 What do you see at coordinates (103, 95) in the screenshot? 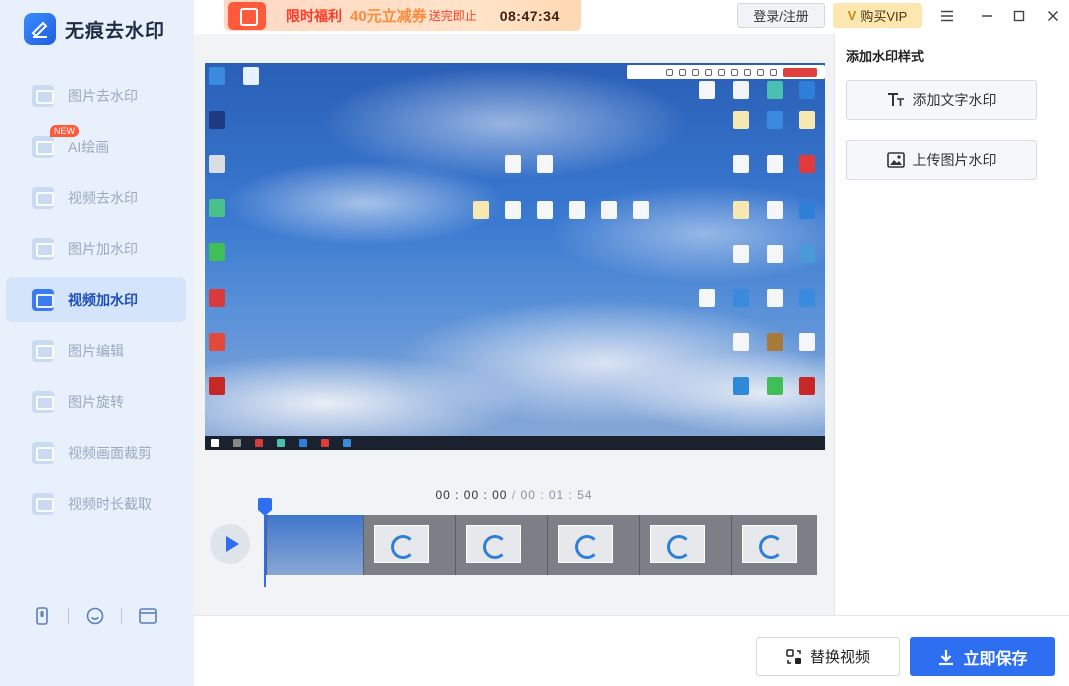
I see `sidebar-item-label: 图片去水印` at bounding box center [103, 95].